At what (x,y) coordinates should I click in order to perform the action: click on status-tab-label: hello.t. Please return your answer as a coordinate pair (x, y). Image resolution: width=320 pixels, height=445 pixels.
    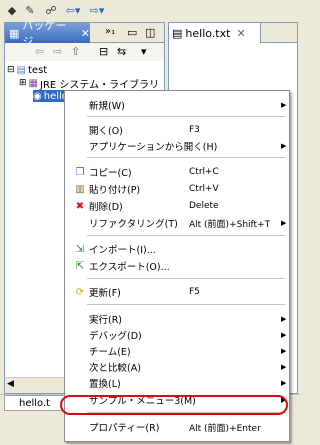
    Looking at the image, I should click on (35, 403).